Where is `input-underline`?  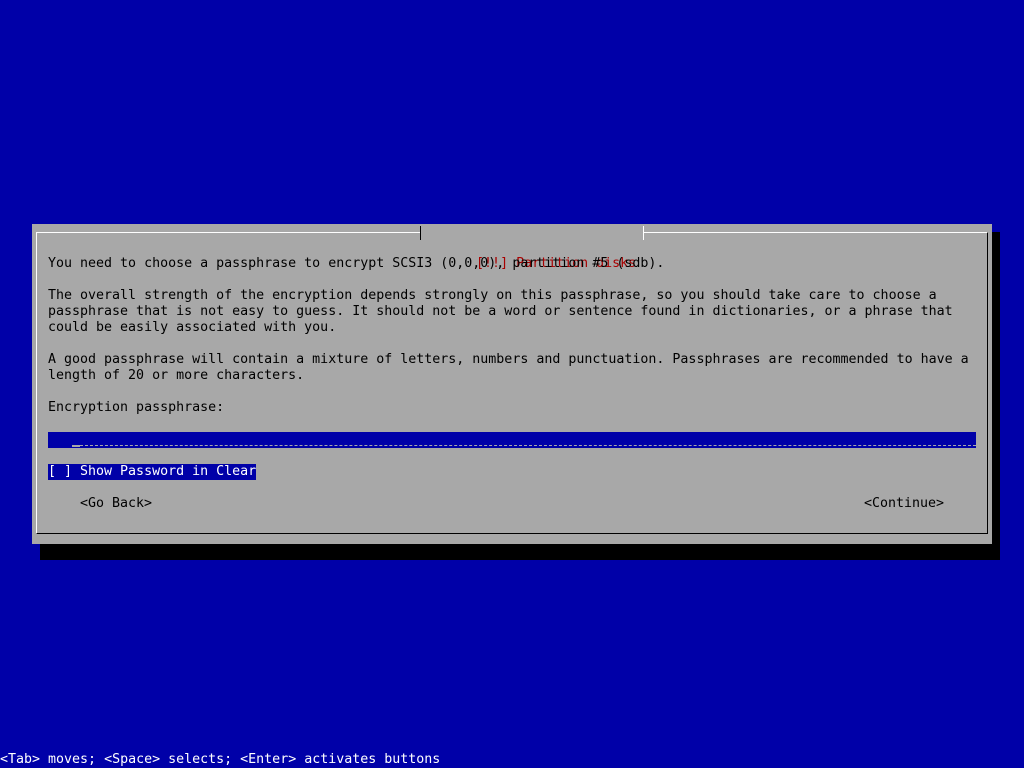
input-underline is located at coordinates (528, 445).